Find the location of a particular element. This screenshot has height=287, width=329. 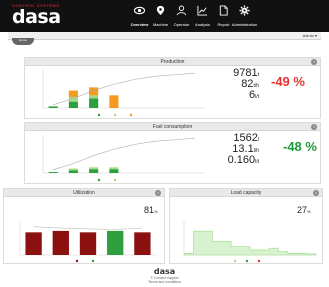

load-chart is located at coordinates (250, 242).